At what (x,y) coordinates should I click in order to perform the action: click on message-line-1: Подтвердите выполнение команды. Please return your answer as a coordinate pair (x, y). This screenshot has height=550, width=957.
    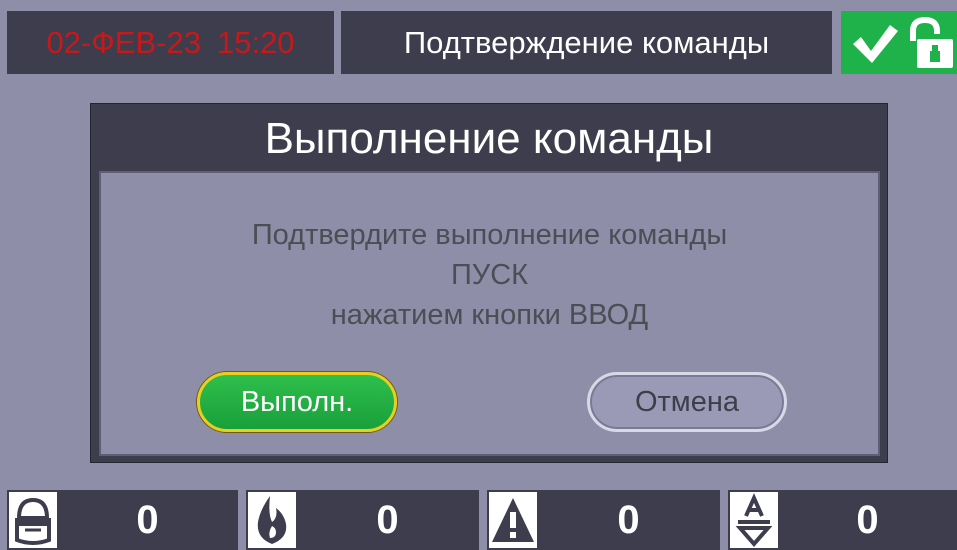
    Looking at the image, I should click on (489, 235).